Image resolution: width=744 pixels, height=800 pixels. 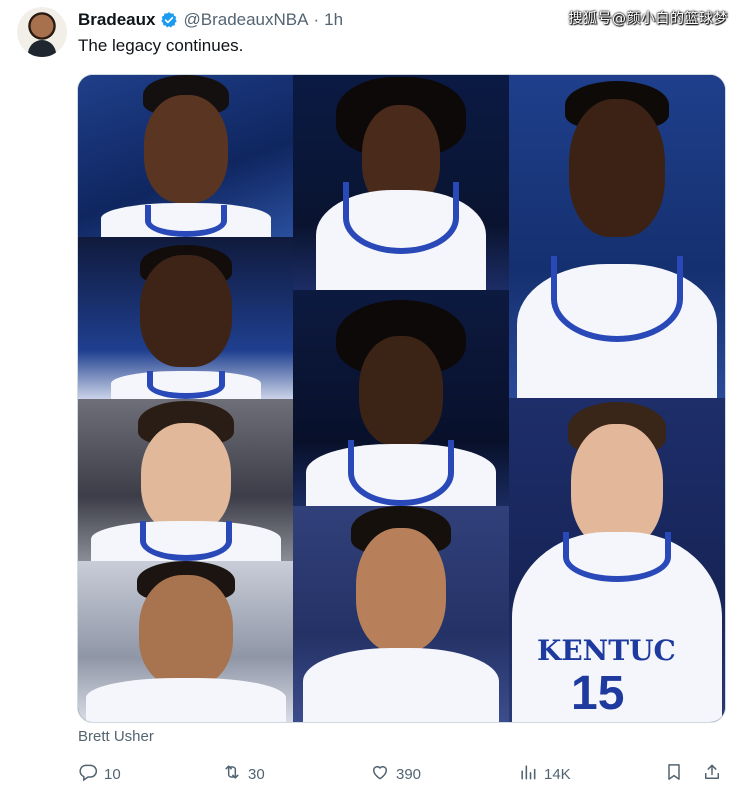 I want to click on reply-button: 10, so click(x=99, y=774).